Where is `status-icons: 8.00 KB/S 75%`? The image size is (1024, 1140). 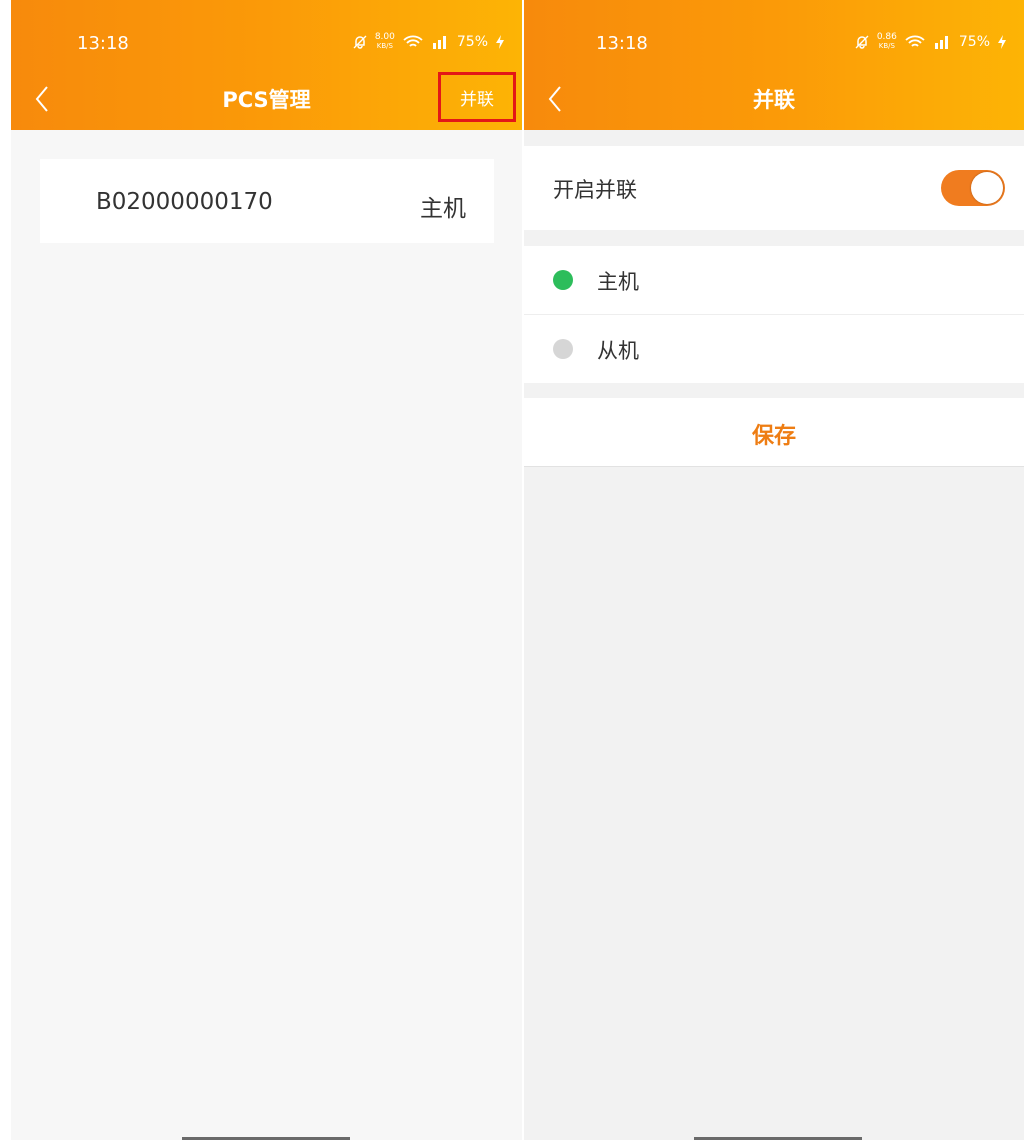
status-icons: 8.00 KB/S 75% is located at coordinates (428, 42).